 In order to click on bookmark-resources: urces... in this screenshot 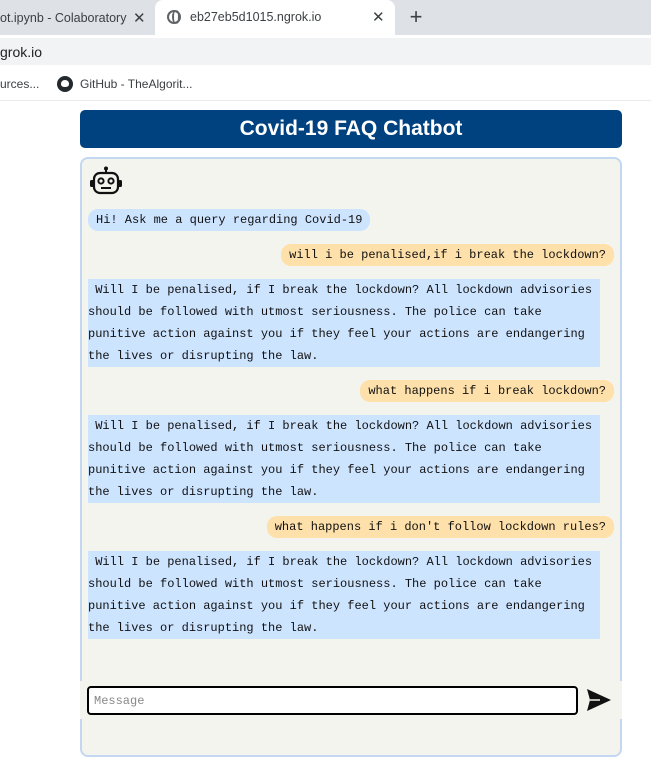, I will do `click(19, 84)`.